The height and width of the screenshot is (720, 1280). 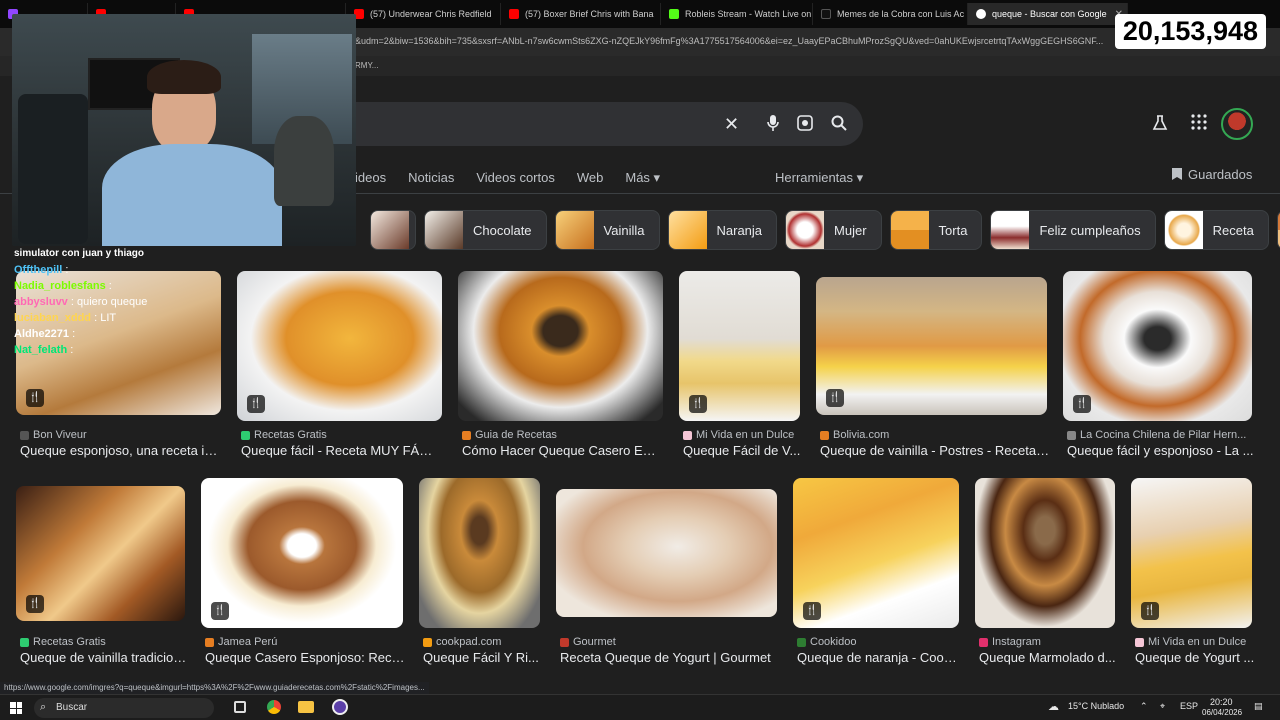 What do you see at coordinates (240, 707) in the screenshot?
I see `task-view-icon` at bounding box center [240, 707].